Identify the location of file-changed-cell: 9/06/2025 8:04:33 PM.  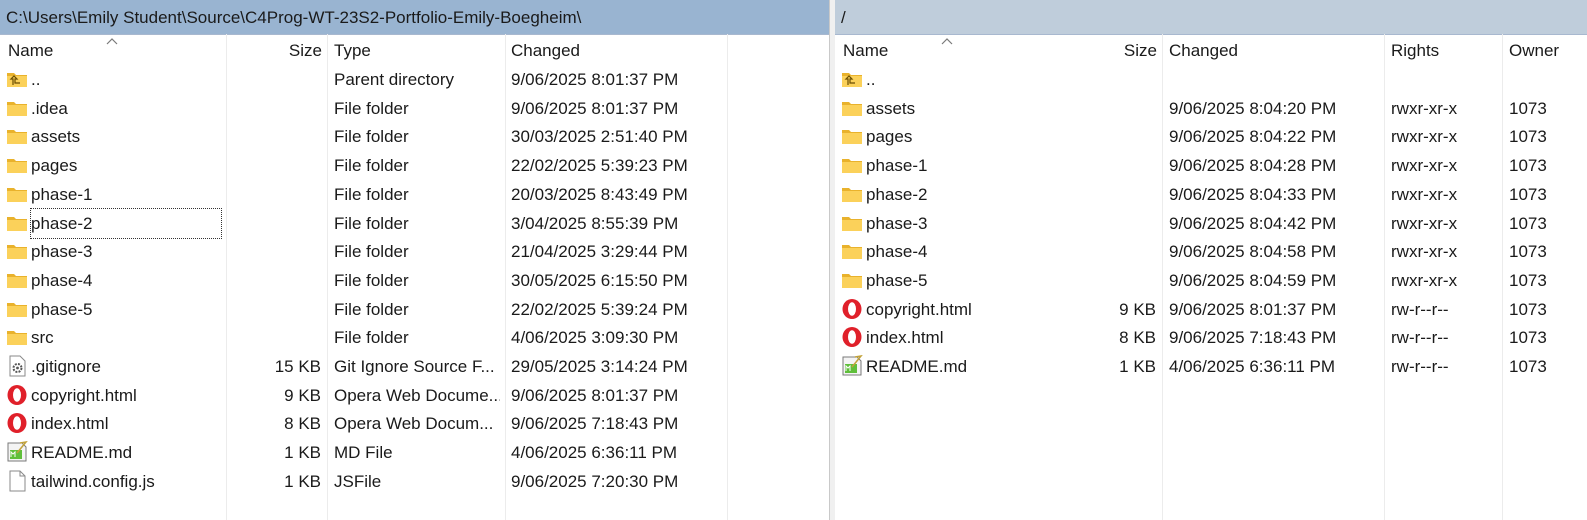
(1253, 194).